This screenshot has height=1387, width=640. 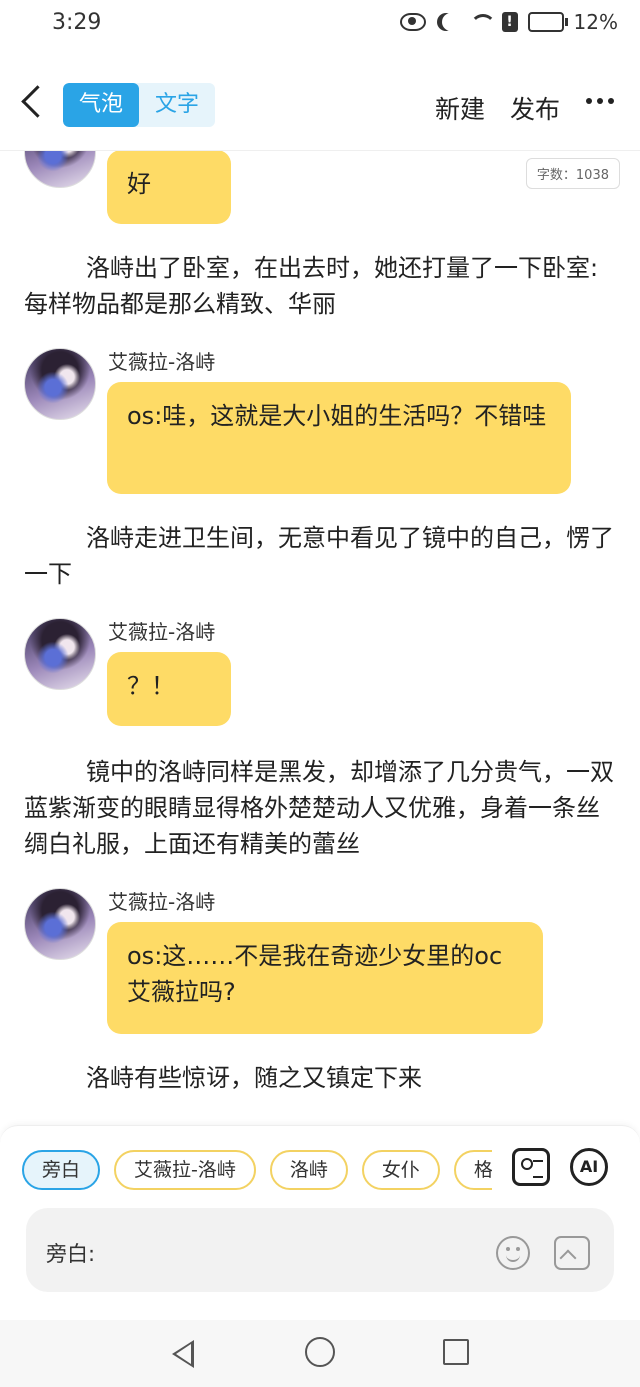 What do you see at coordinates (513, 1253) in the screenshot?
I see `emoji-icon` at bounding box center [513, 1253].